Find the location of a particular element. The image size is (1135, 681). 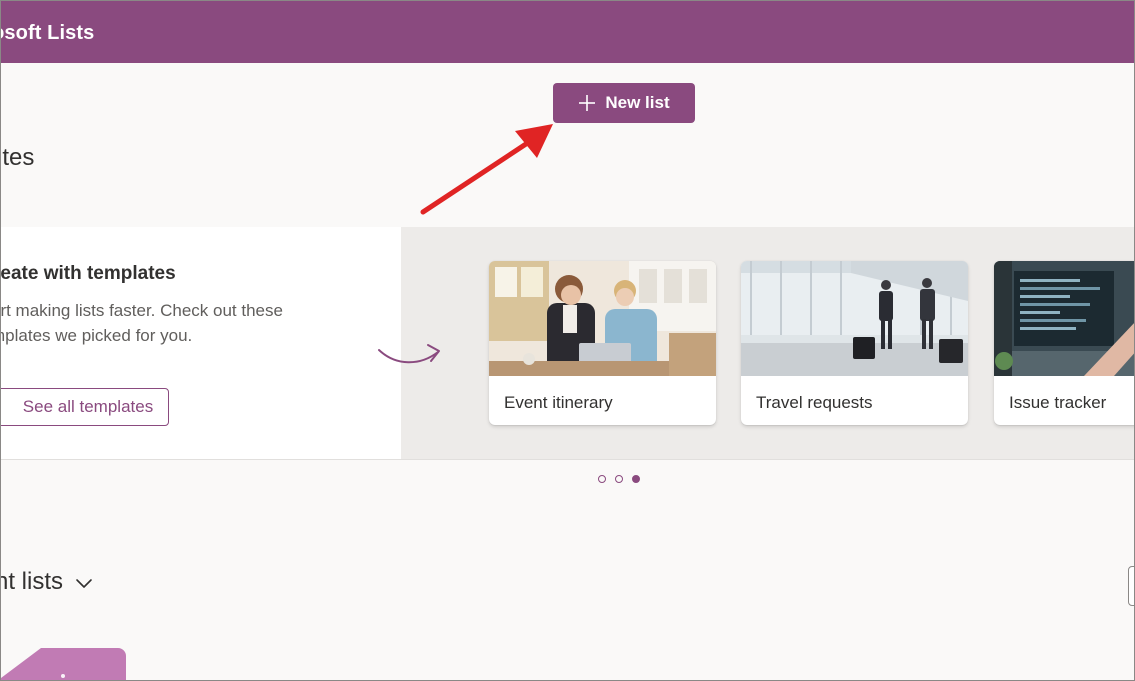

issue-tracker-thumbnail is located at coordinates (1064, 318).